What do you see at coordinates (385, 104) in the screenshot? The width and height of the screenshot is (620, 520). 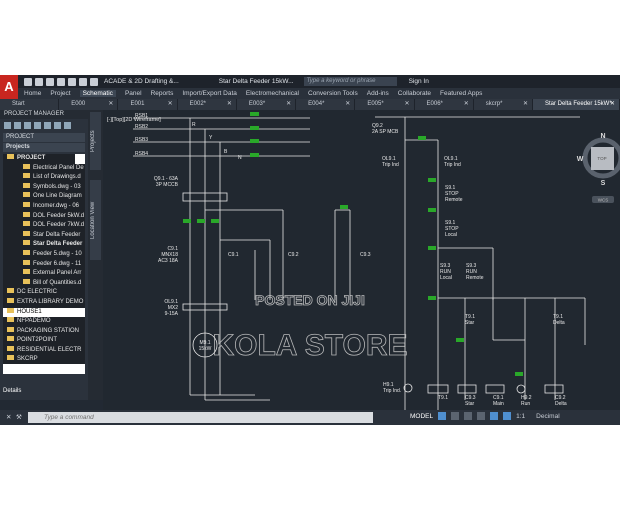 I see `document-tab: E005* ✕` at bounding box center [385, 104].